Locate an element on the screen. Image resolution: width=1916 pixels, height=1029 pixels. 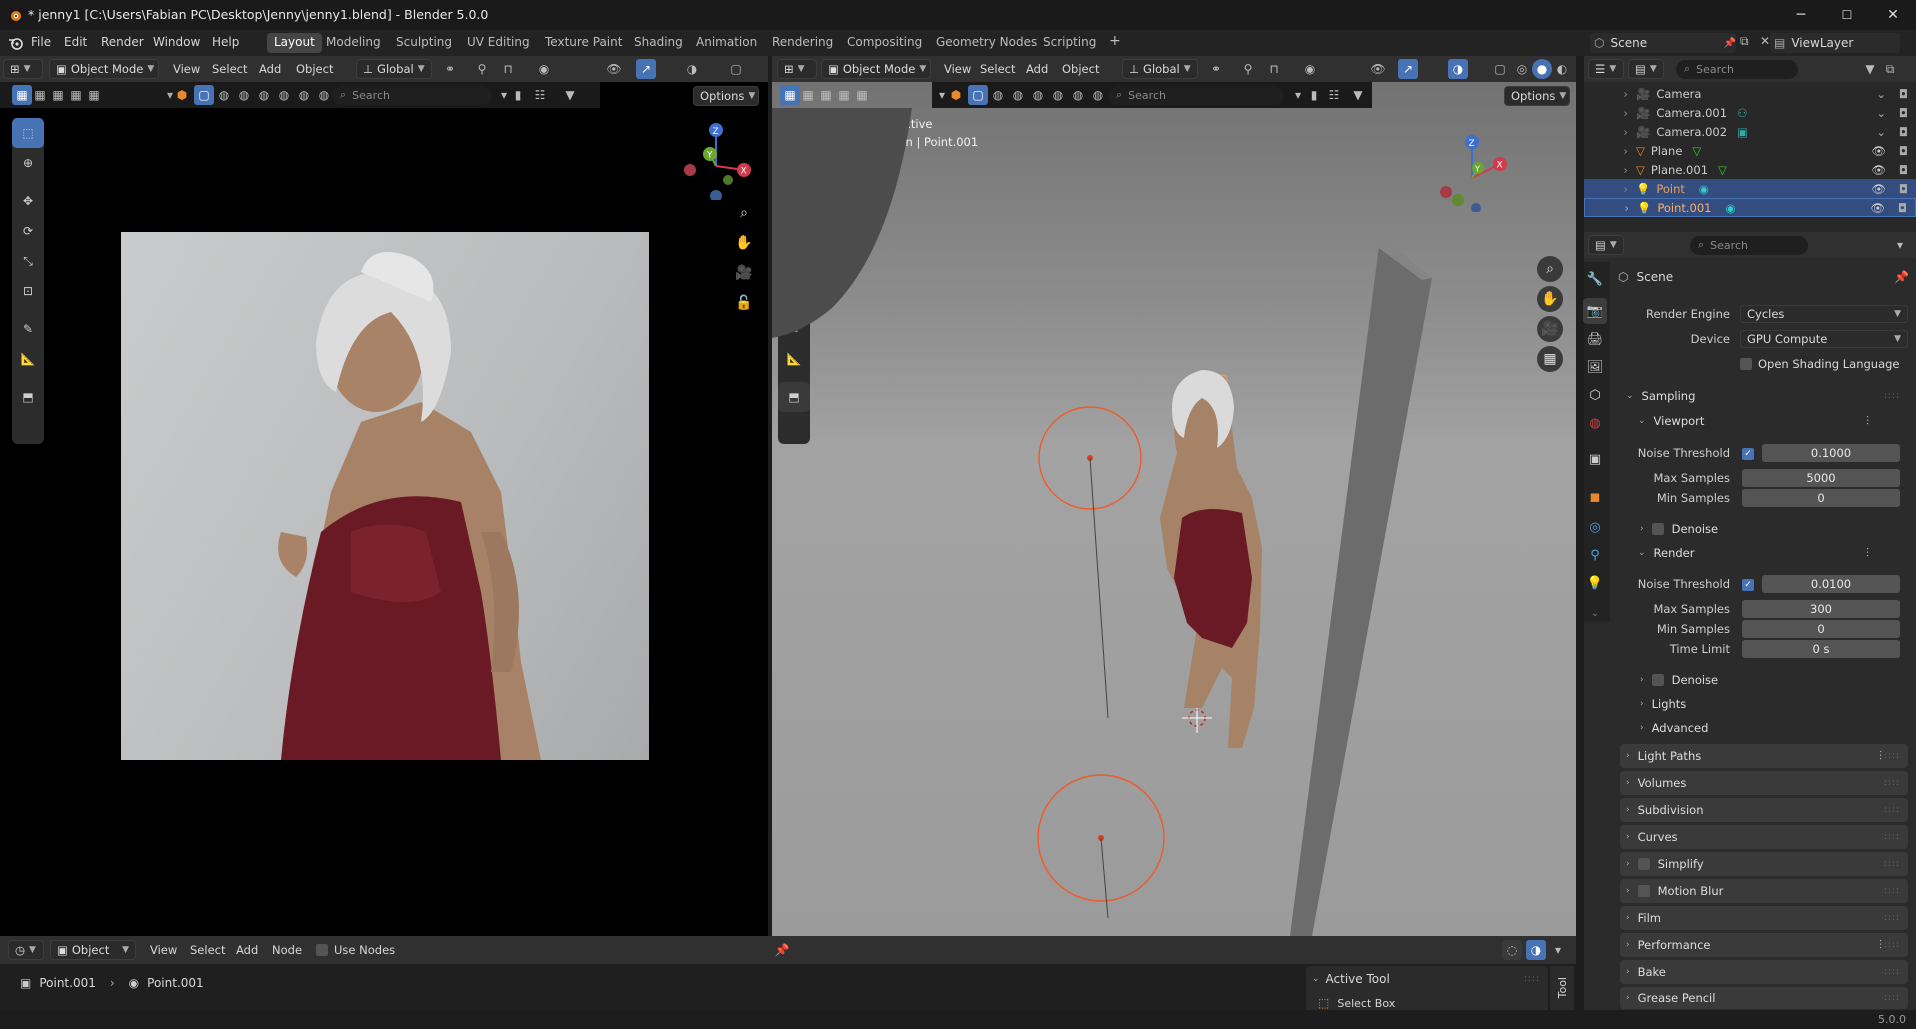
grease-pencil-panel: › Grease Pencil:::: is located at coordinates (1764, 998).